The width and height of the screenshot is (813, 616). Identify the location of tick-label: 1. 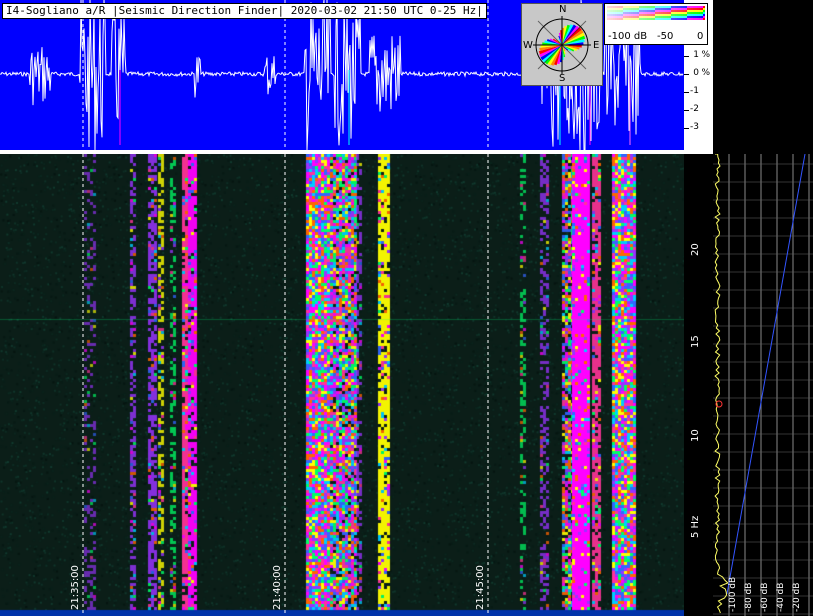
(696, 55).